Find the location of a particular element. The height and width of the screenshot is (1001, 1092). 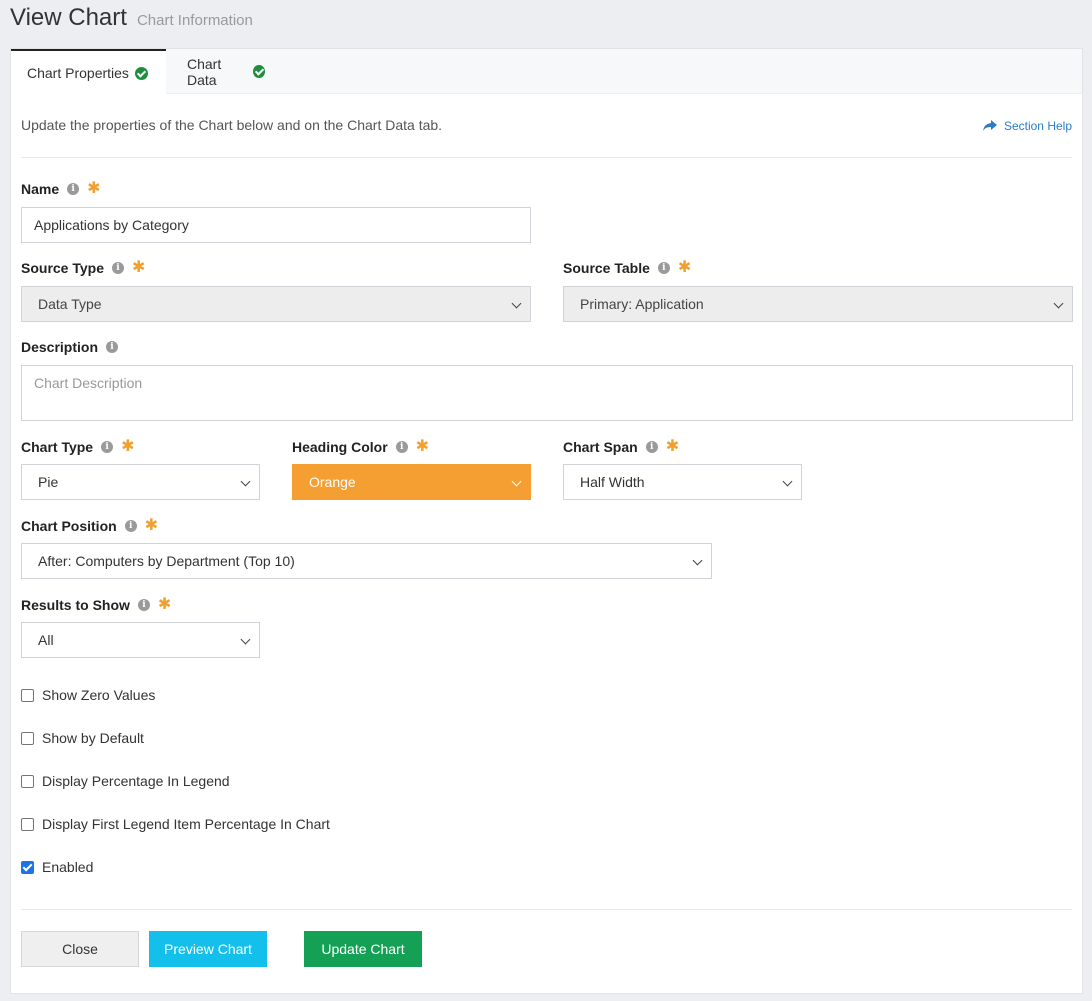

tab-bar: Chart Properties Chart Data is located at coordinates (546, 72).